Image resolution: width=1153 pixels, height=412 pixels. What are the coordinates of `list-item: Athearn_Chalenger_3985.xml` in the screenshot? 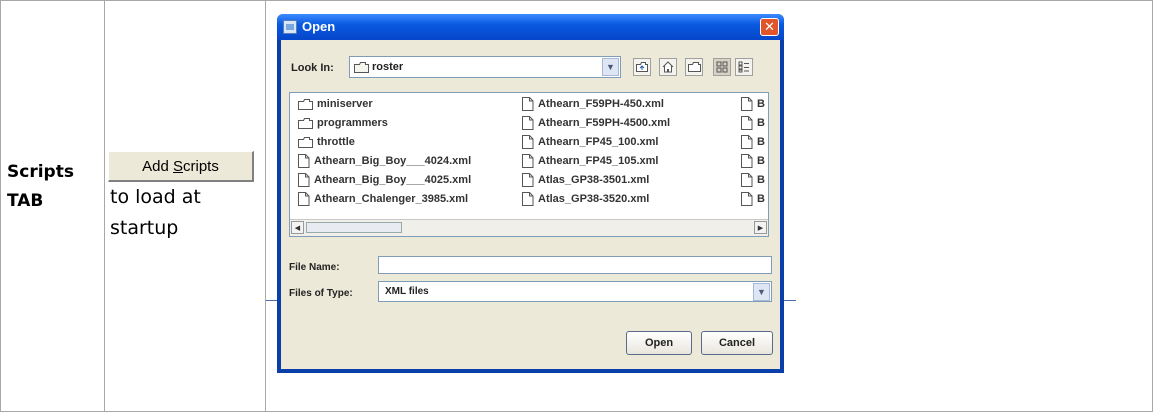 It's located at (383, 199).